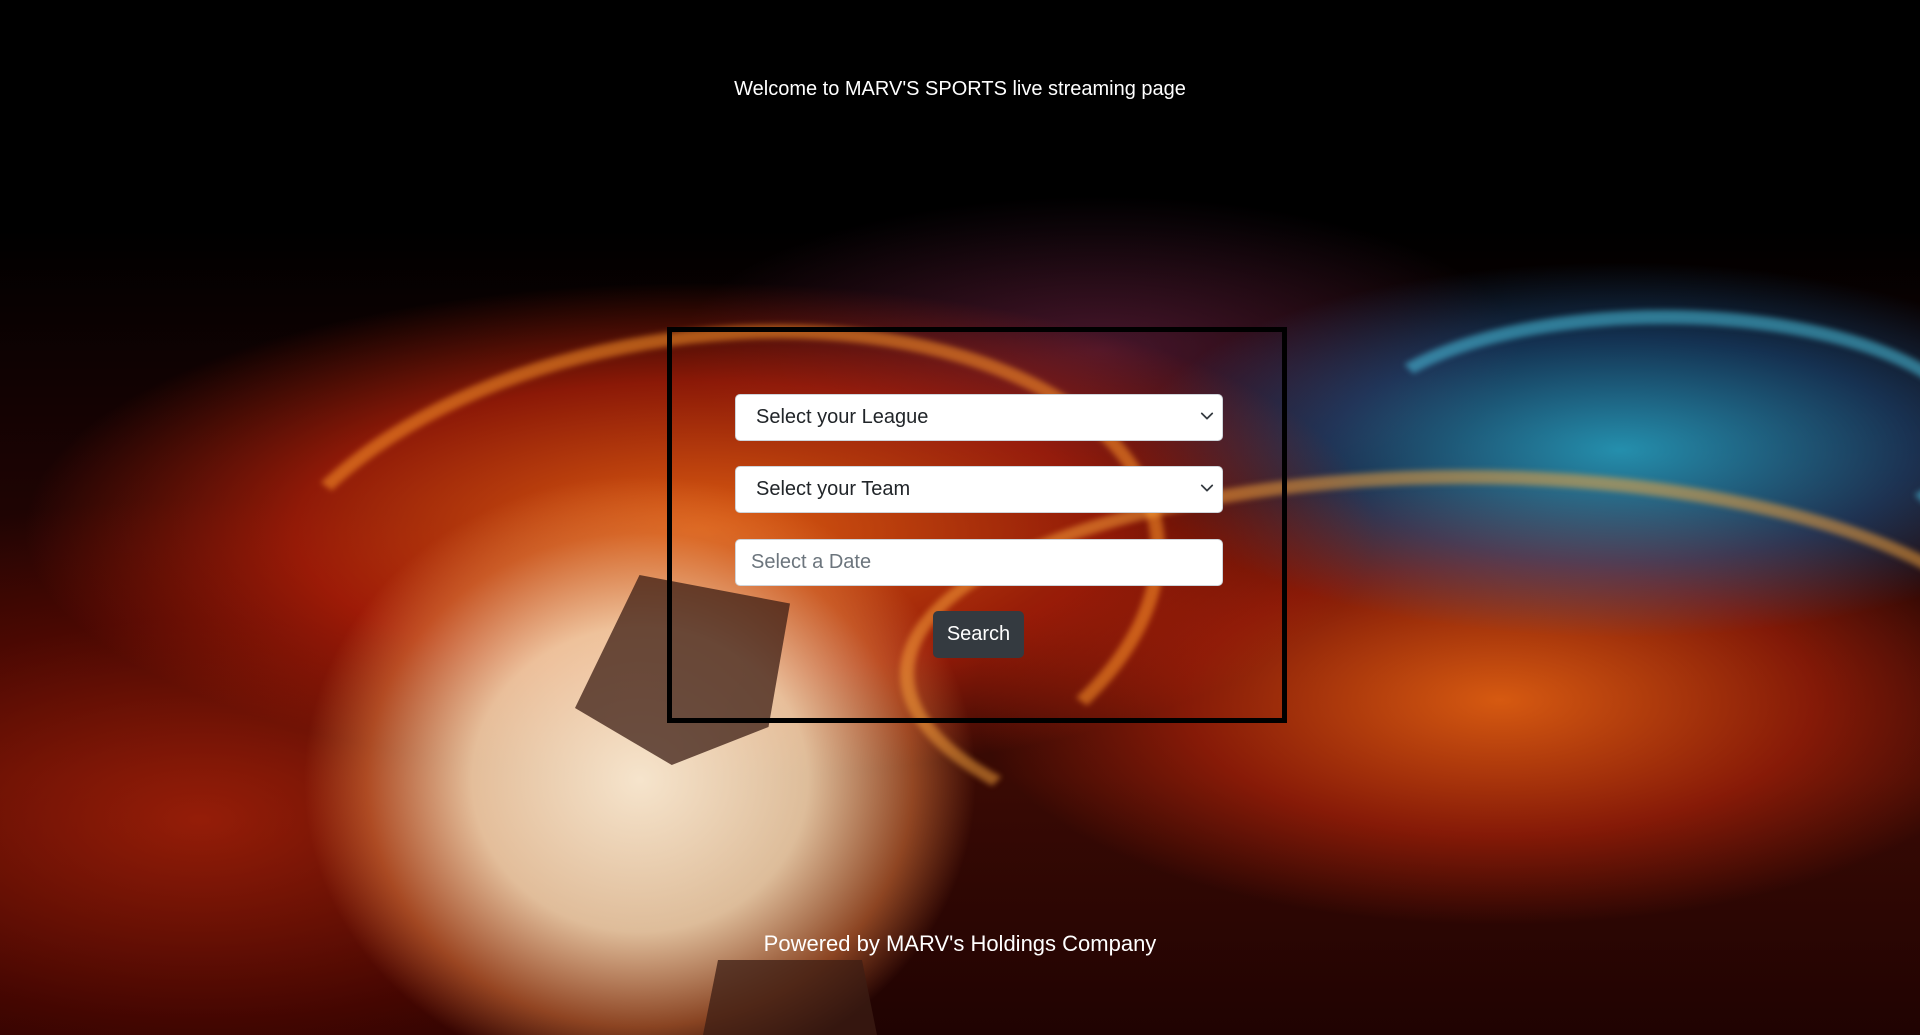 This screenshot has height=1035, width=1920. I want to click on team-select-value: Select your Team, so click(833, 489).